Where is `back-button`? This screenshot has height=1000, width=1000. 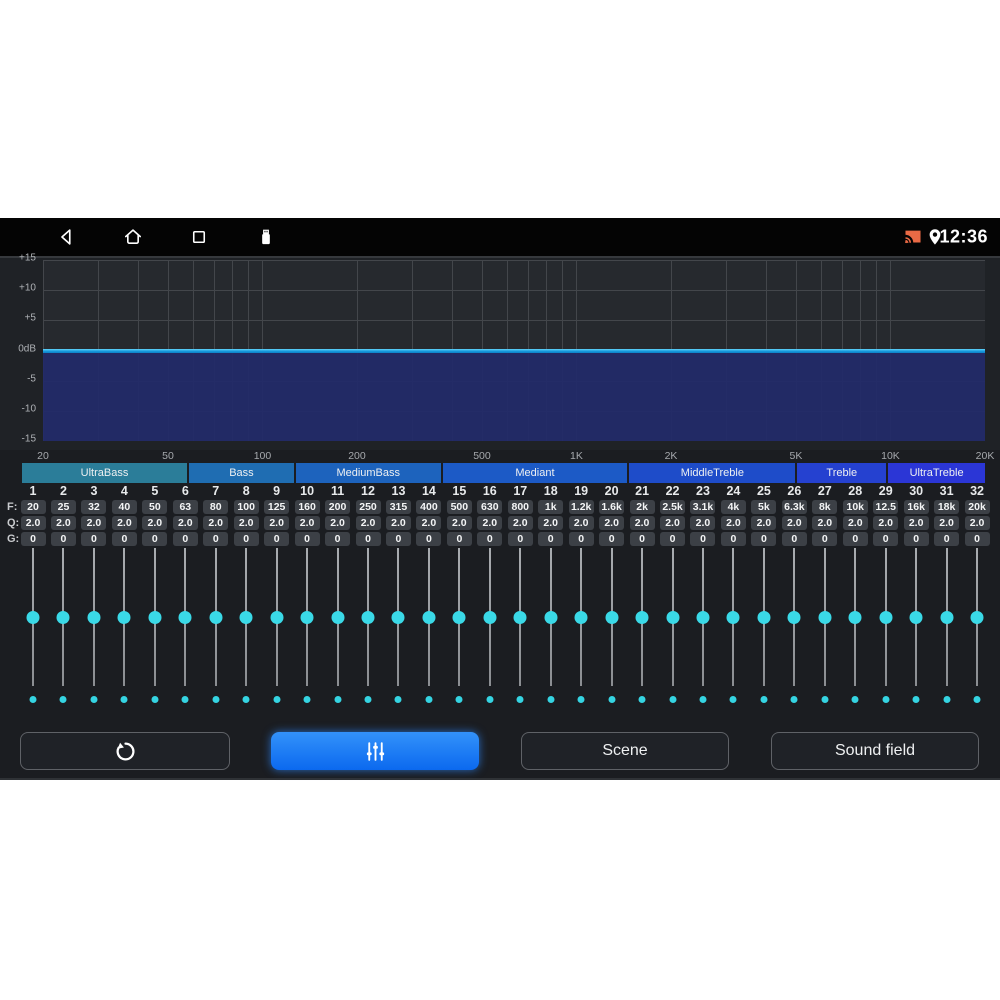
back-button is located at coordinates (67, 237).